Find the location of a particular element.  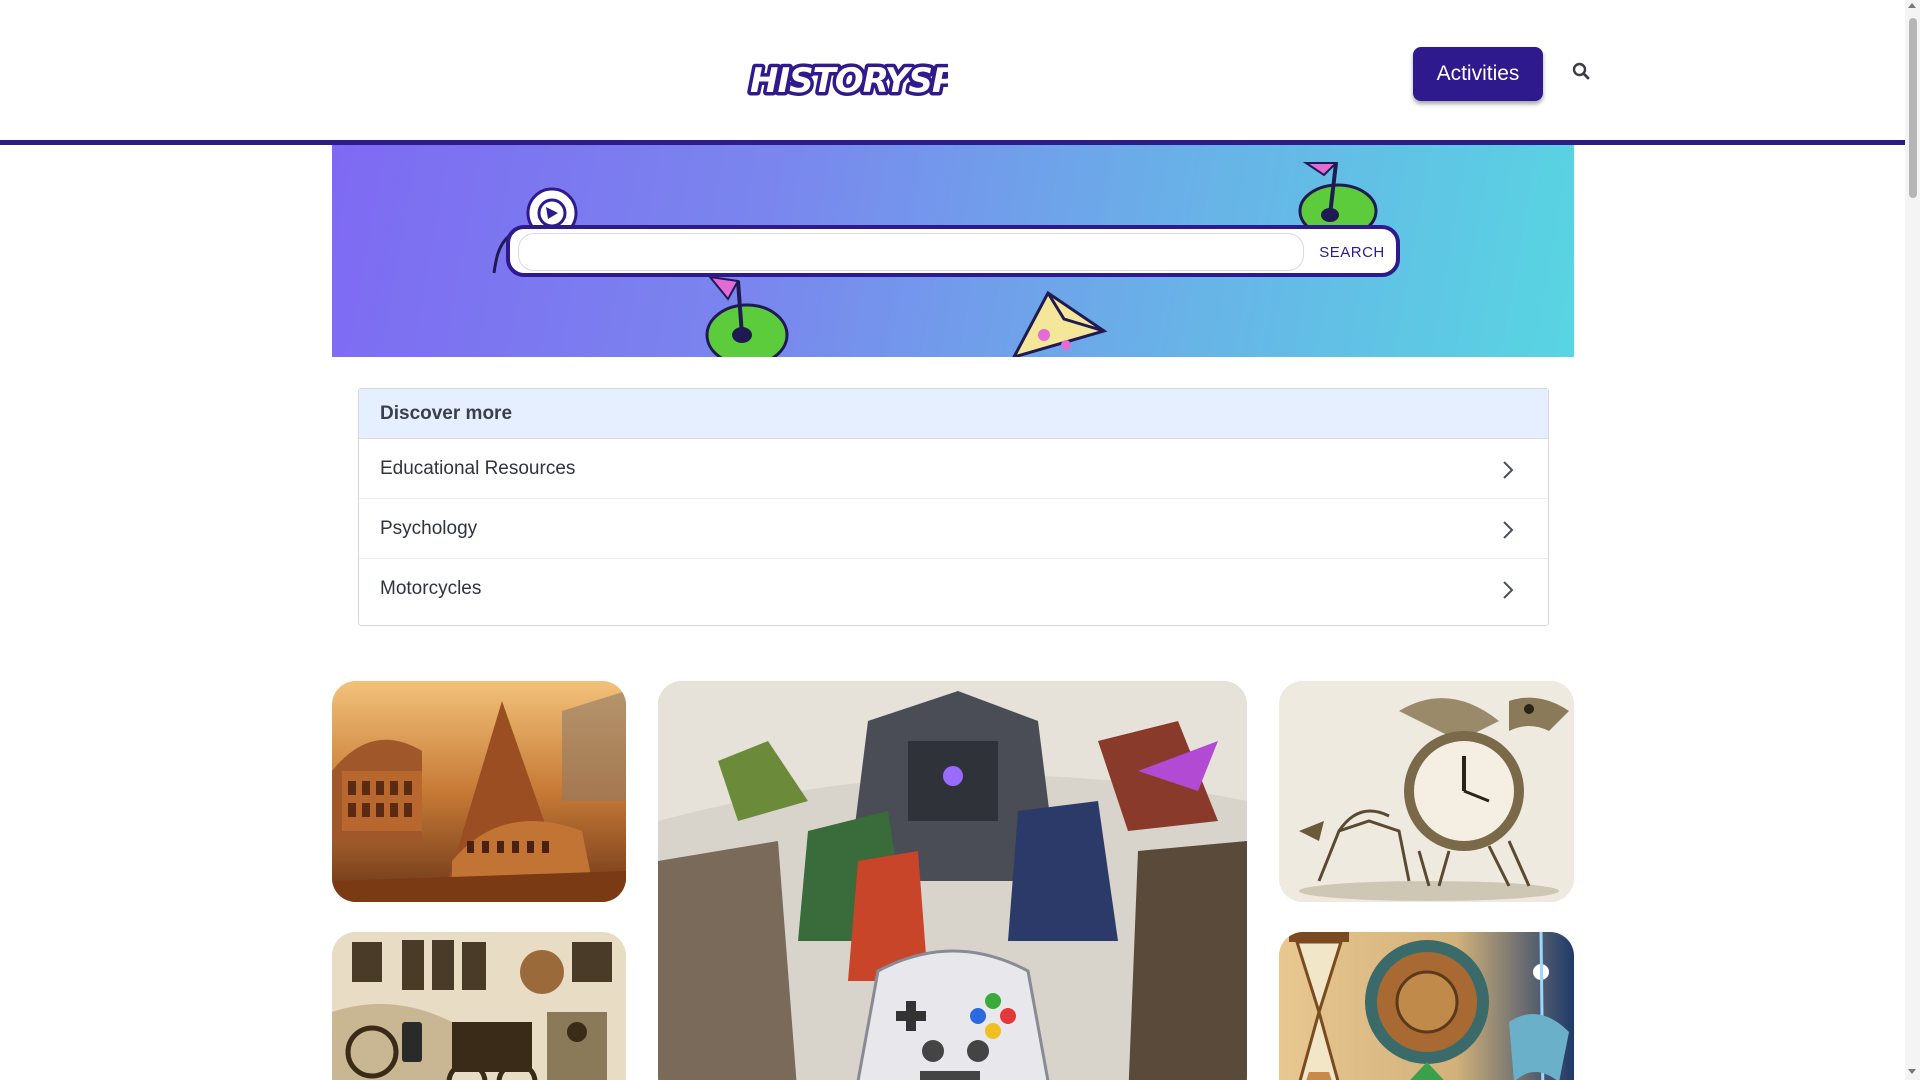

page-scrollbar is located at coordinates (1912, 540).